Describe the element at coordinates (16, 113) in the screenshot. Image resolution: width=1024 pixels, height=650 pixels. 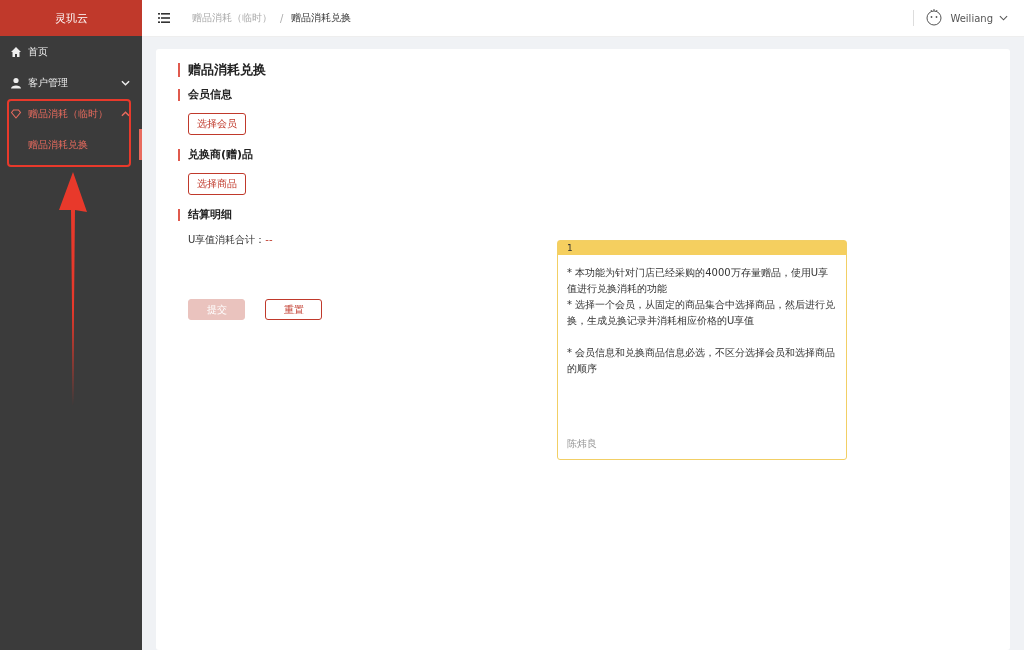
I see `diamond-icon` at that location.